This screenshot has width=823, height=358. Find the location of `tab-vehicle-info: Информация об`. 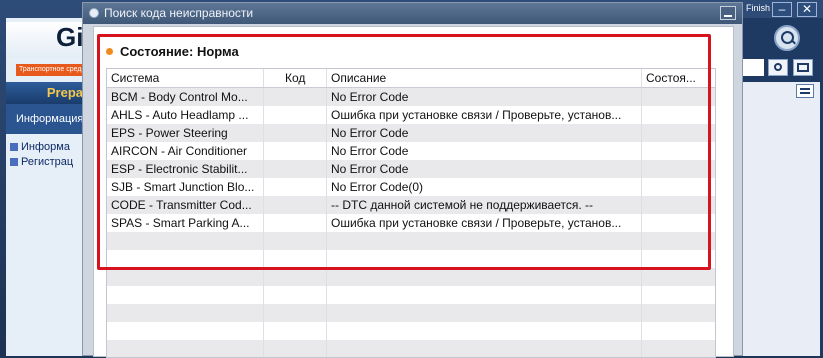

tab-vehicle-info: Информация об is located at coordinates (46, 119).